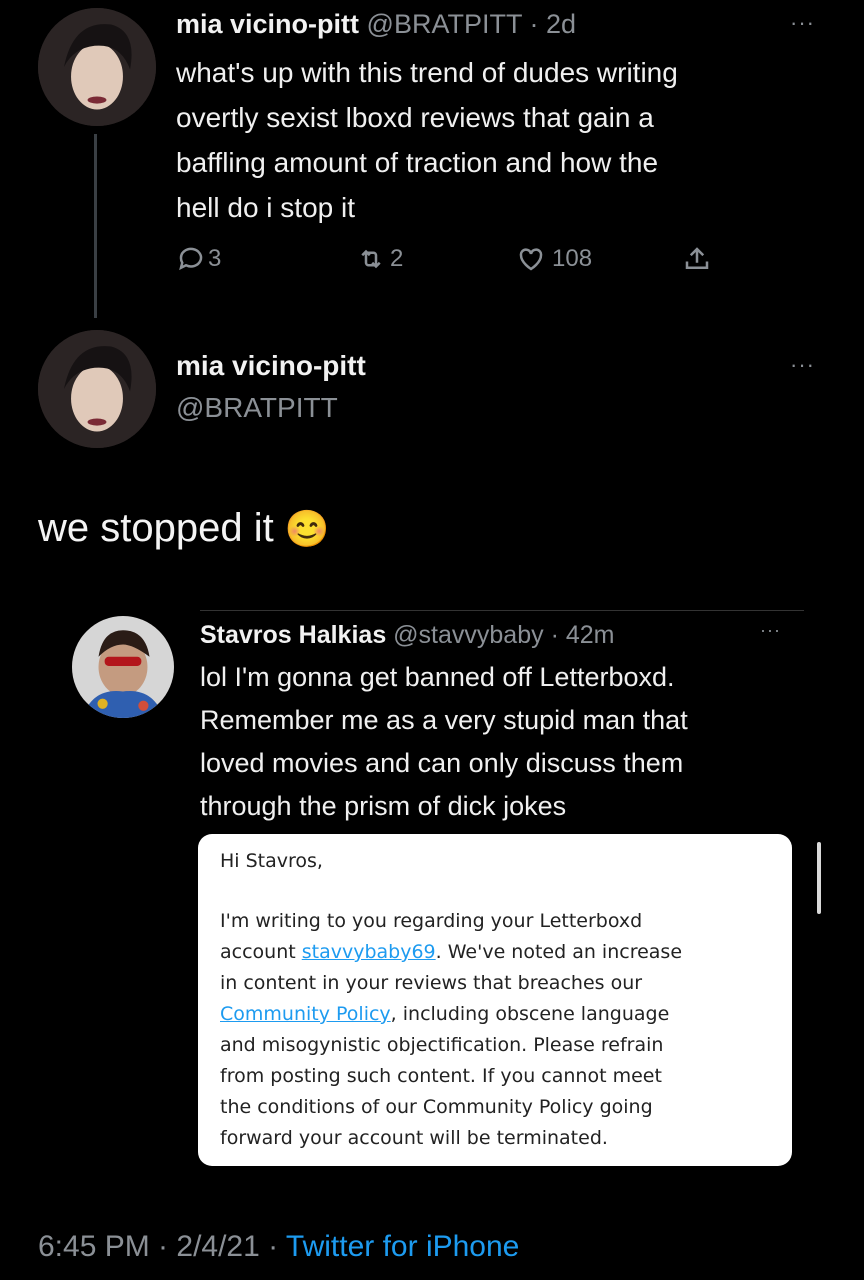 The image size is (864, 1280). I want to click on smiling-face-emoji: 😊, so click(307, 528).